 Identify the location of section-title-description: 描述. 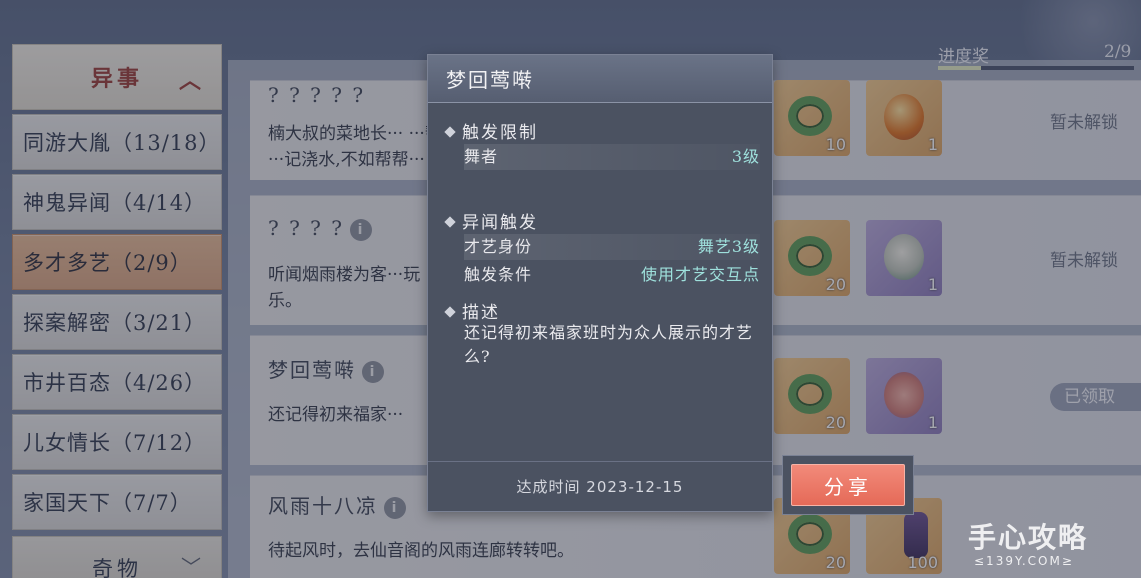
(472, 310).